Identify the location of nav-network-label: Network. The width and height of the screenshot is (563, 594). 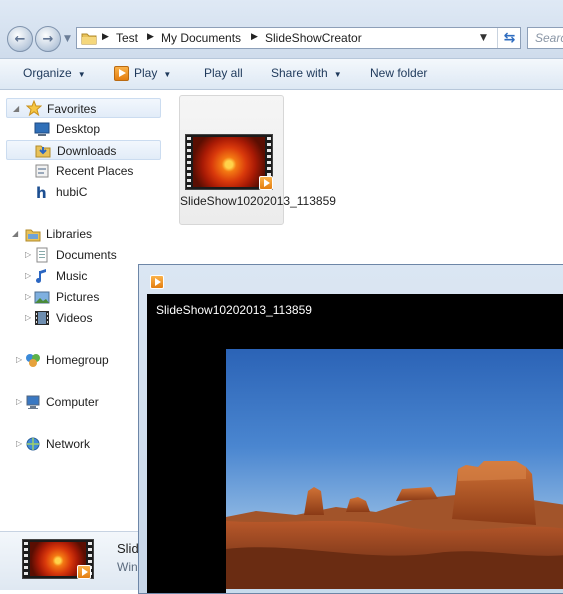
(68, 444).